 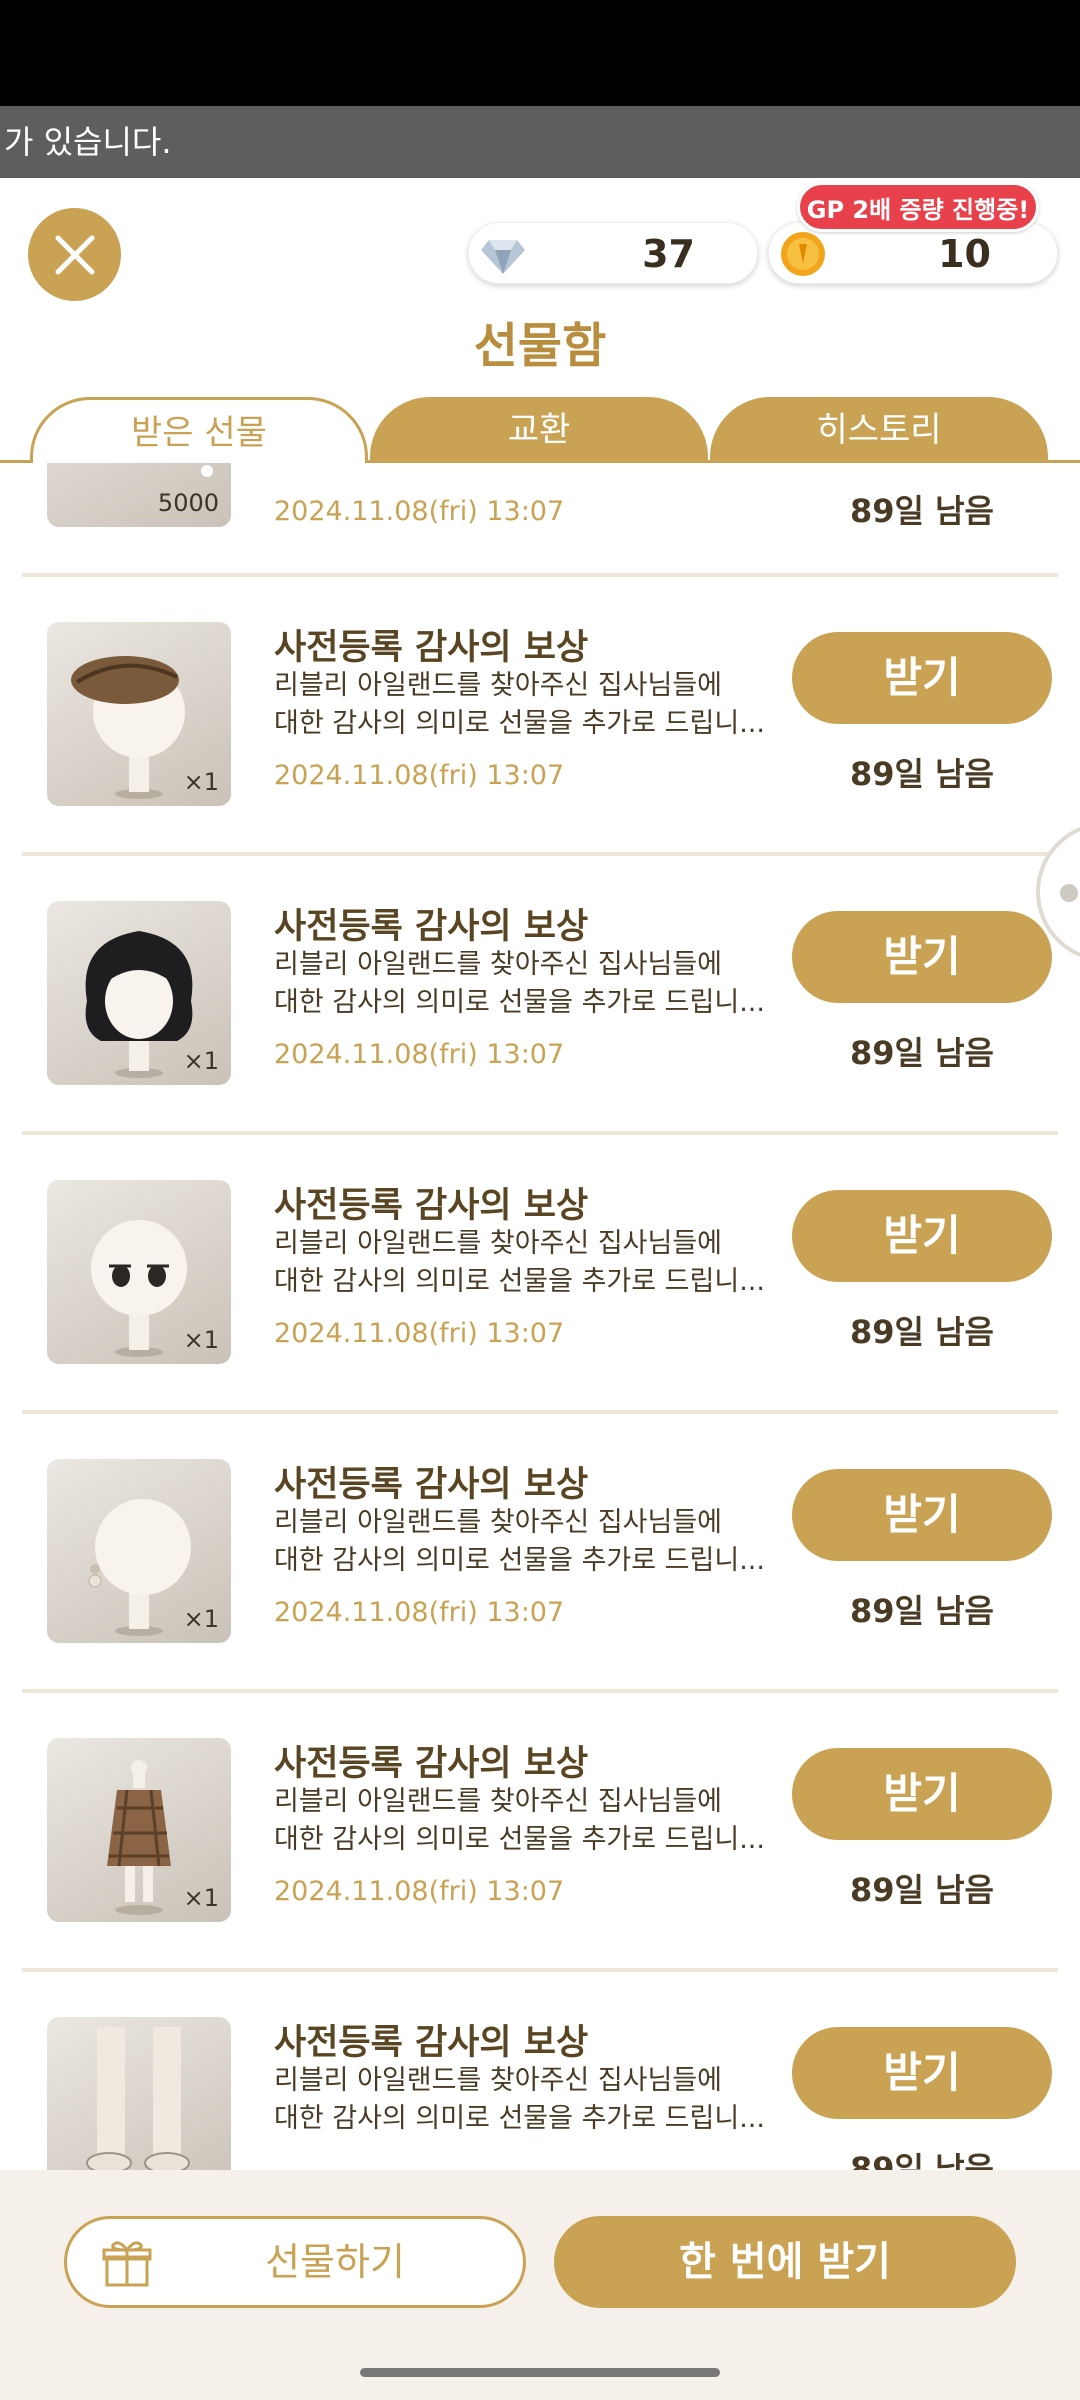 What do you see at coordinates (335, 2262) in the screenshot?
I see `send-gift-label: 선물하기` at bounding box center [335, 2262].